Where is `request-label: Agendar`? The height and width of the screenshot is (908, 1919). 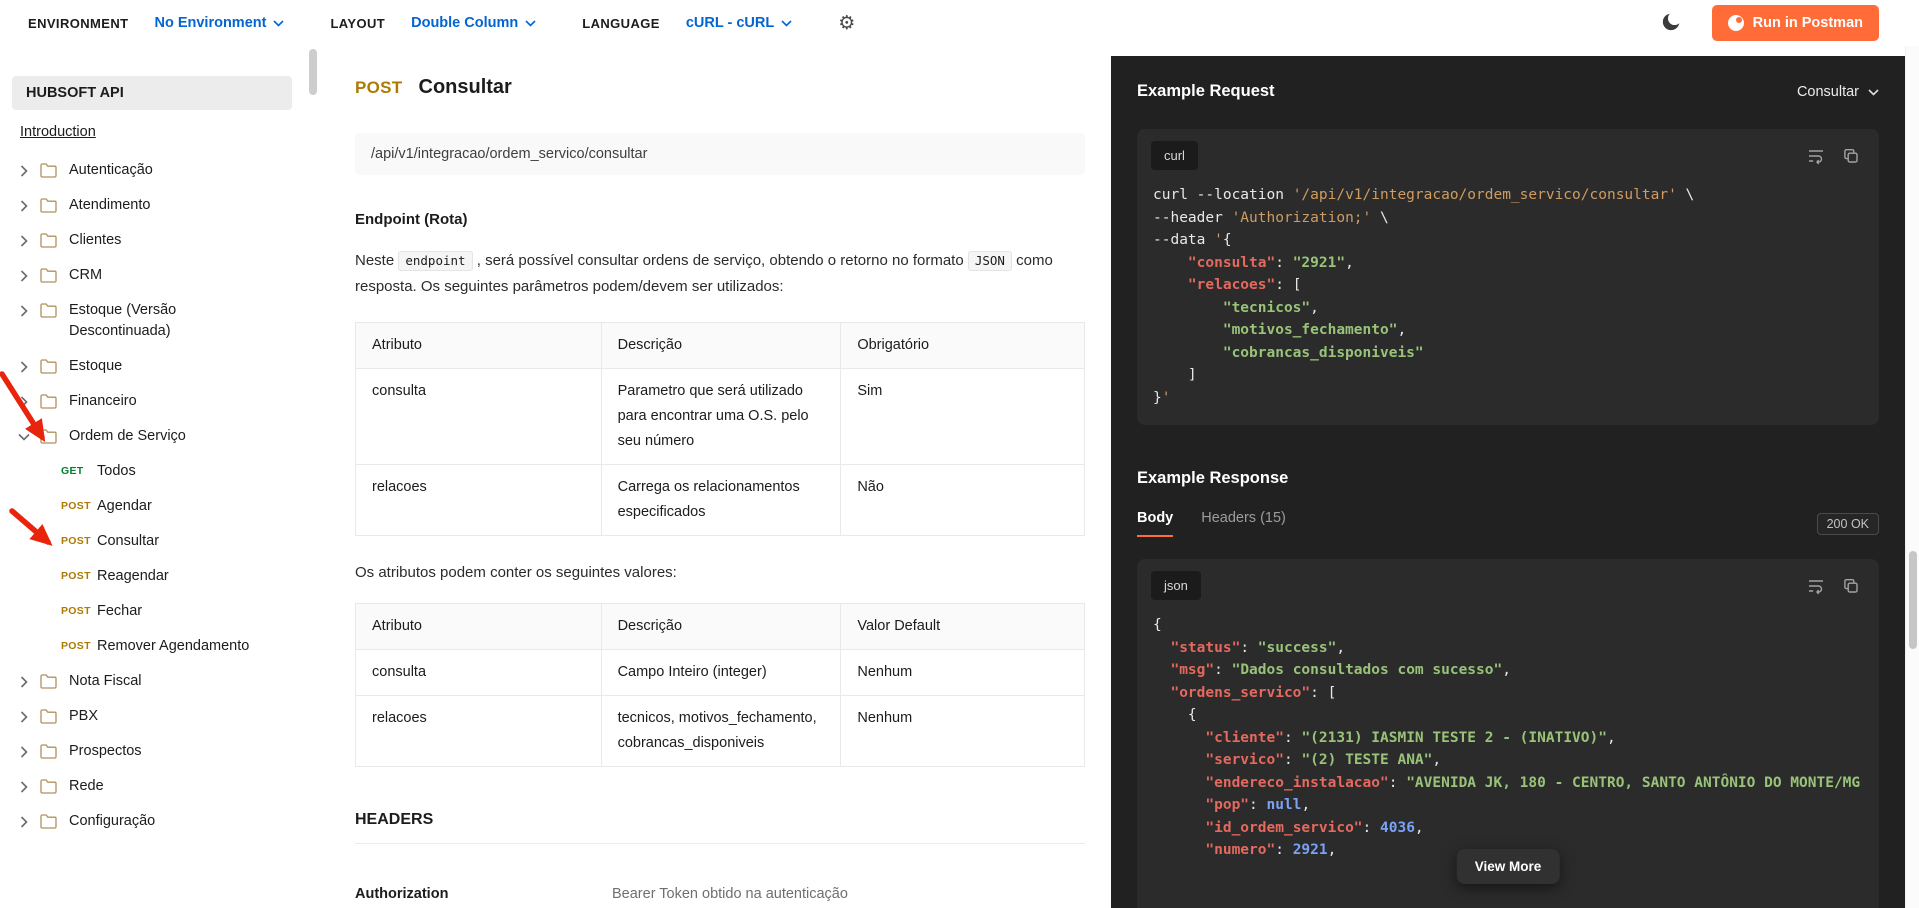
request-label: Agendar is located at coordinates (124, 506).